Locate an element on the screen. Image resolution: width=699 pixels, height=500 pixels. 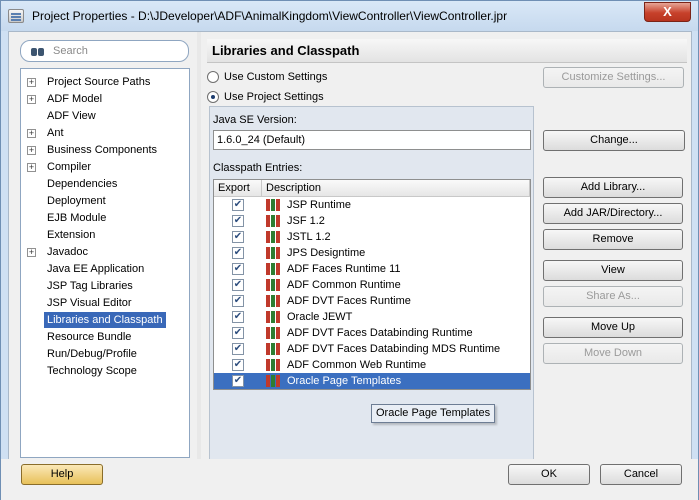
page-title: Libraries and Classpath is located at coordinates (286, 50).